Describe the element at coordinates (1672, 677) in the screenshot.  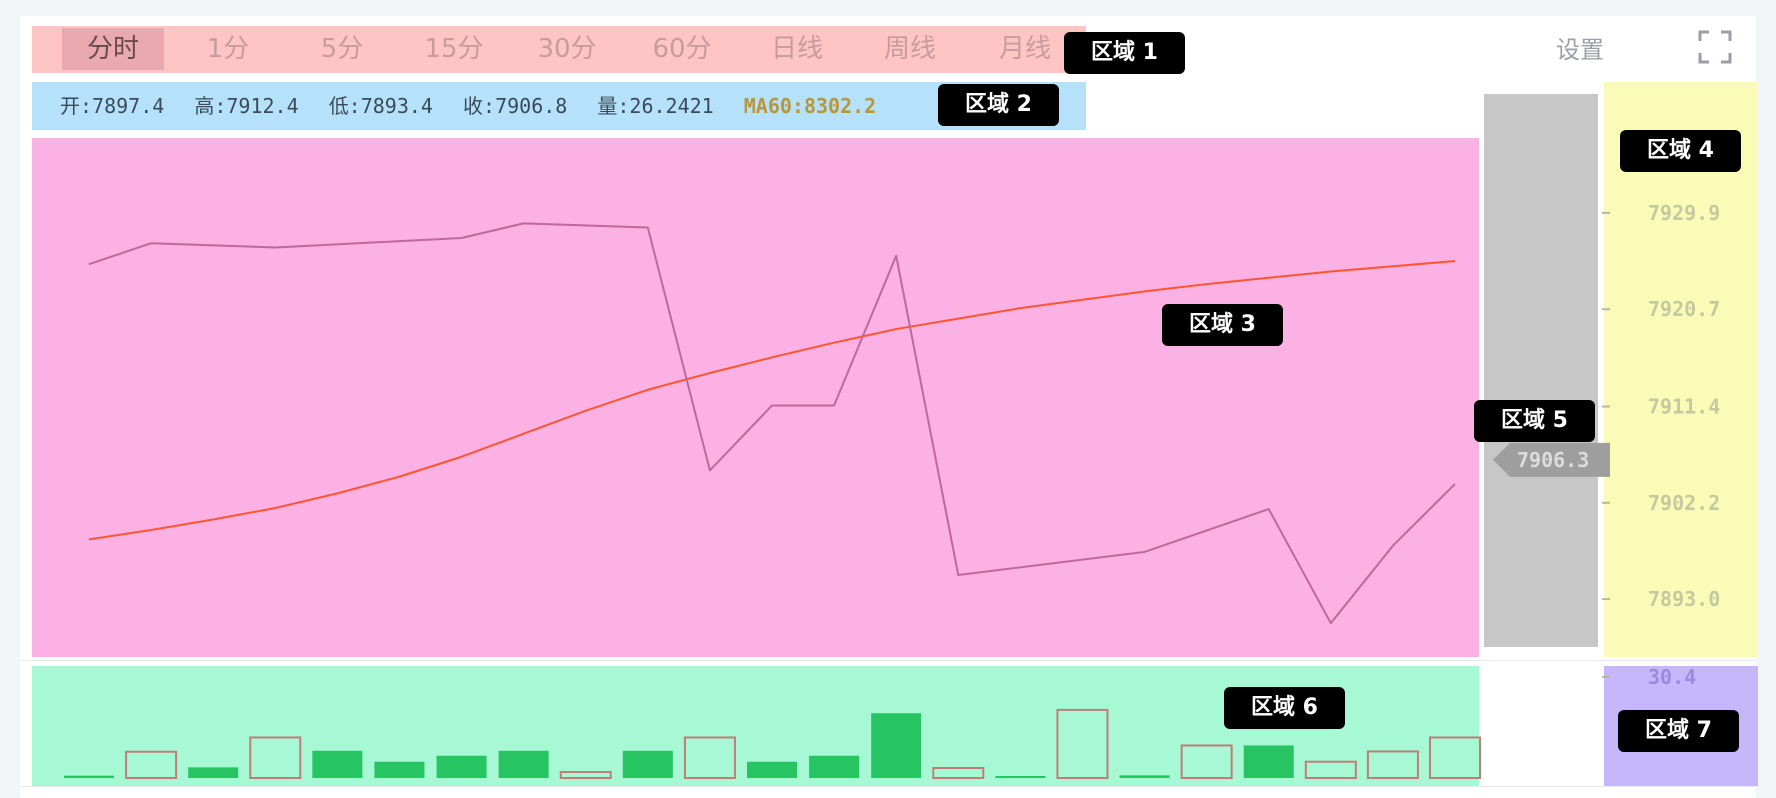
I see `volume-axis-label: 30.4` at that location.